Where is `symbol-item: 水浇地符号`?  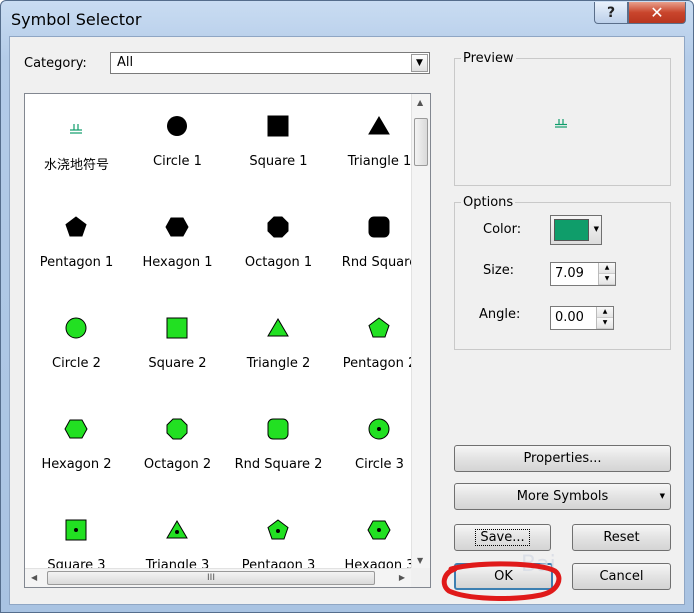
symbol-item: 水浇地符号 is located at coordinates (76, 150).